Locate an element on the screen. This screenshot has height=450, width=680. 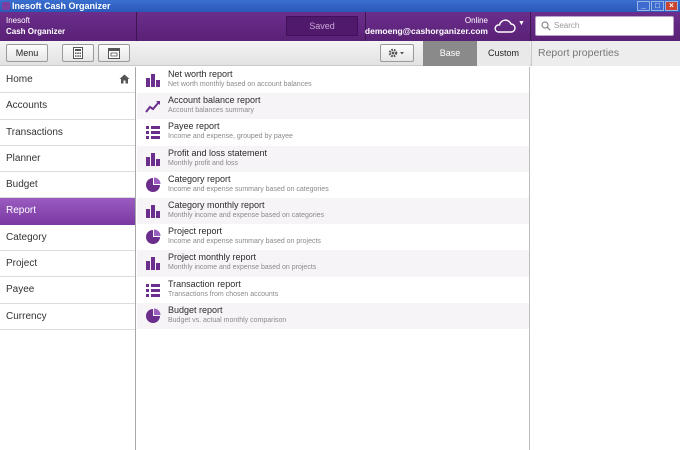
minimize-icon: _ is located at coordinates (643, 6).